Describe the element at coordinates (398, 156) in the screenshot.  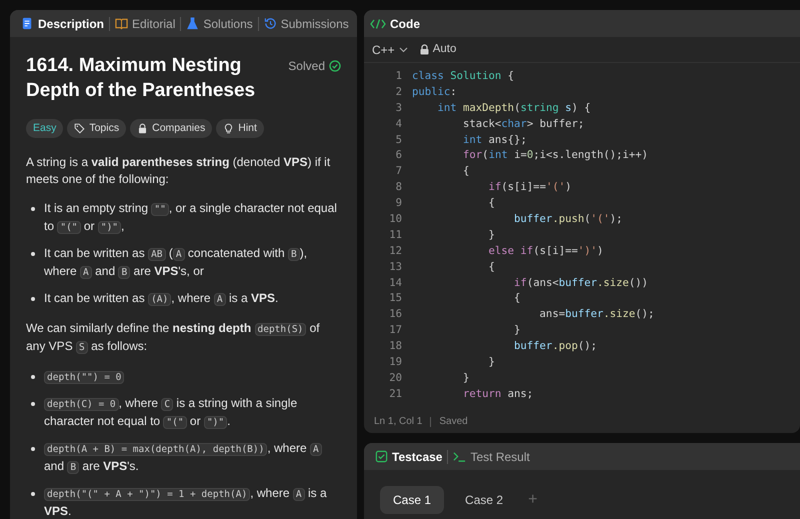
I see `line-number: 6` at that location.